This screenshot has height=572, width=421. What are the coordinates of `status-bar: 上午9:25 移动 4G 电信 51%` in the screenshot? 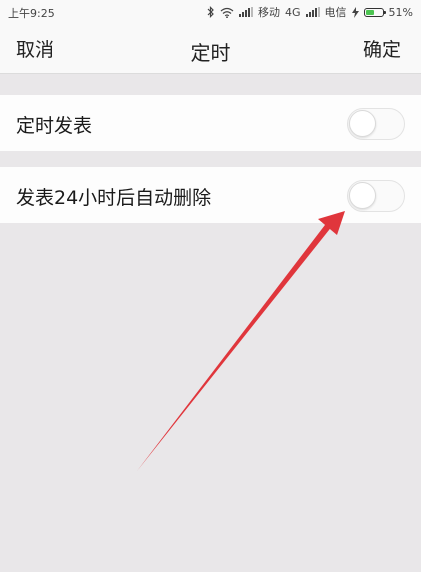 It's located at (210, 12).